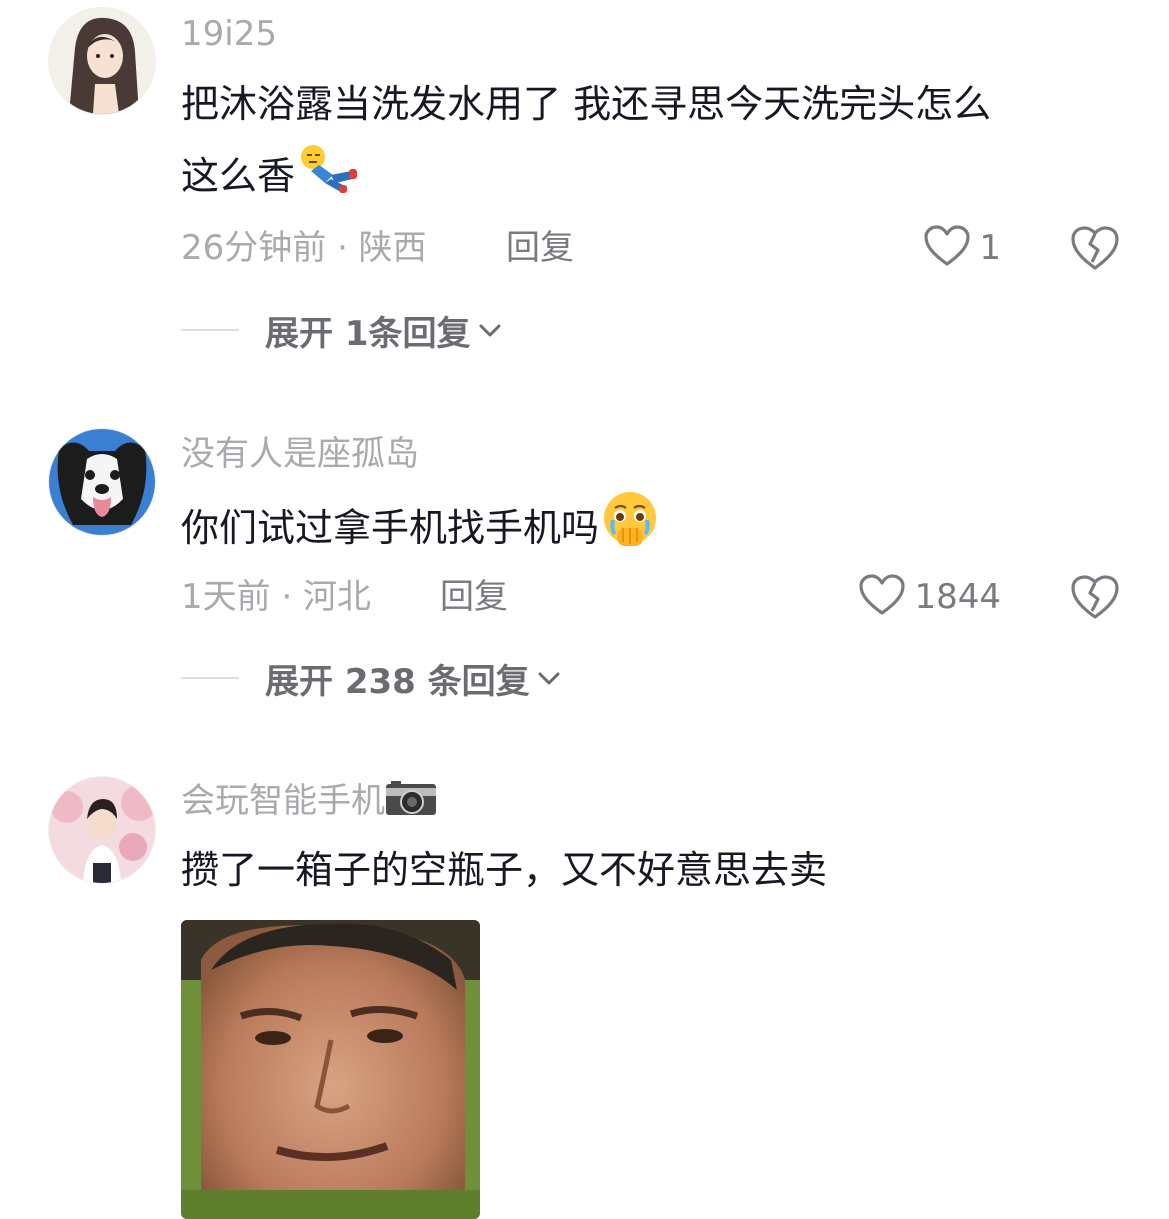  Describe the element at coordinates (300, 454) in the screenshot. I see `username: 没有人是座孤岛` at that location.